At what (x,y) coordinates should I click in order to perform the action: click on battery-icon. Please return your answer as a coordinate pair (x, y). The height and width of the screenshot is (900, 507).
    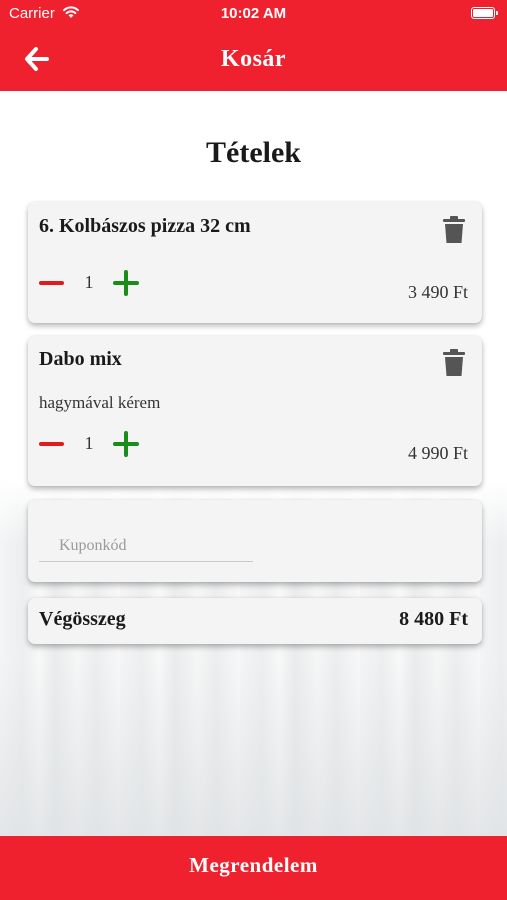
    Looking at the image, I should click on (484, 13).